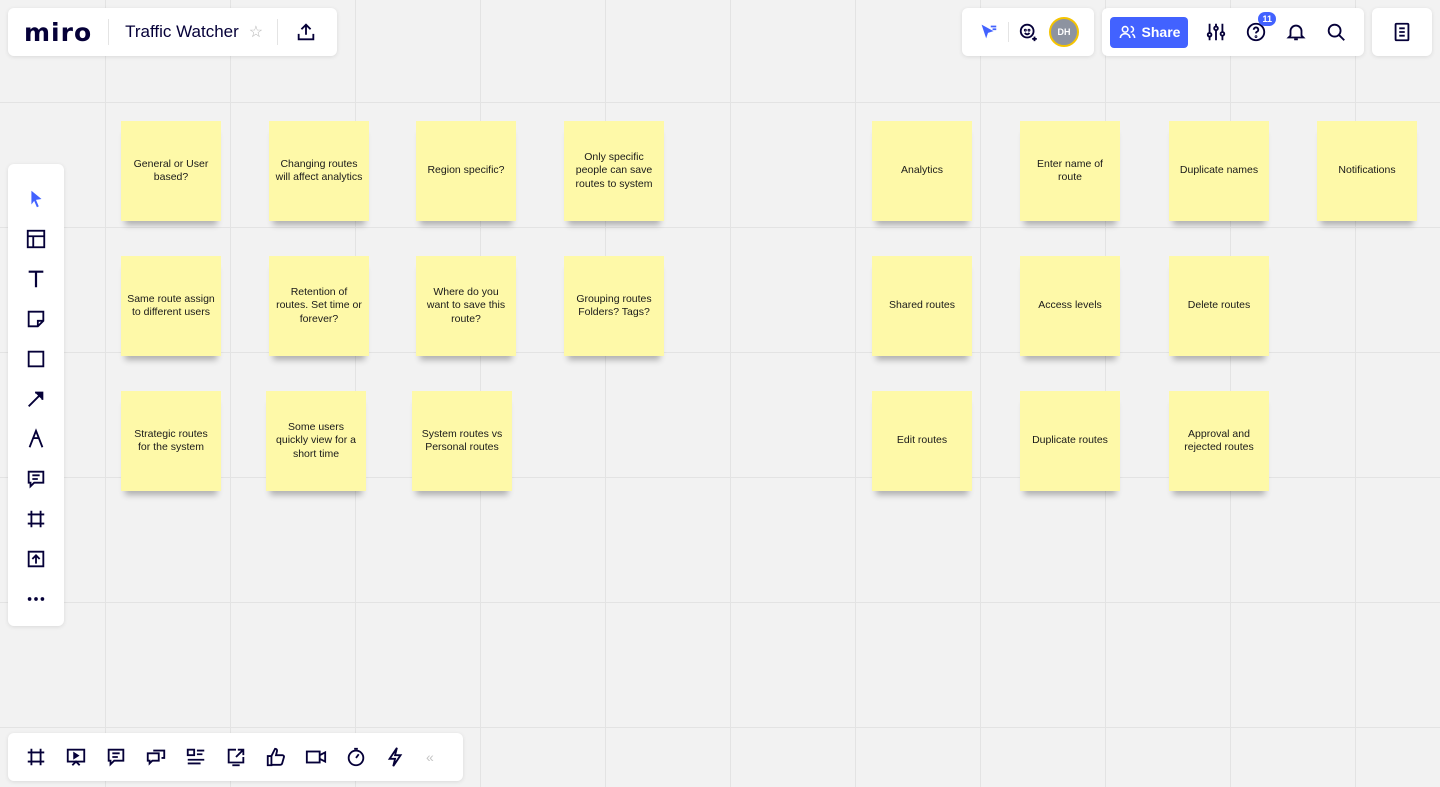 The height and width of the screenshot is (787, 1440). Describe the element at coordinates (1336, 32) in the screenshot. I see `search-icon` at that location.